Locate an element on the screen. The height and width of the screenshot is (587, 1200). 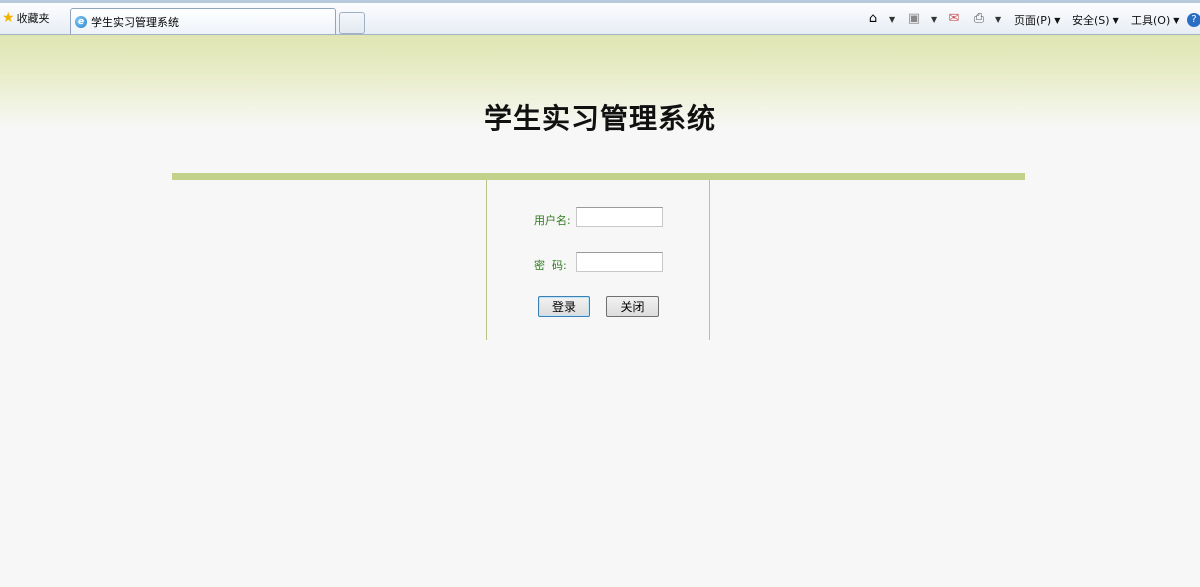
close-button: 关闭 is located at coordinates (632, 306).